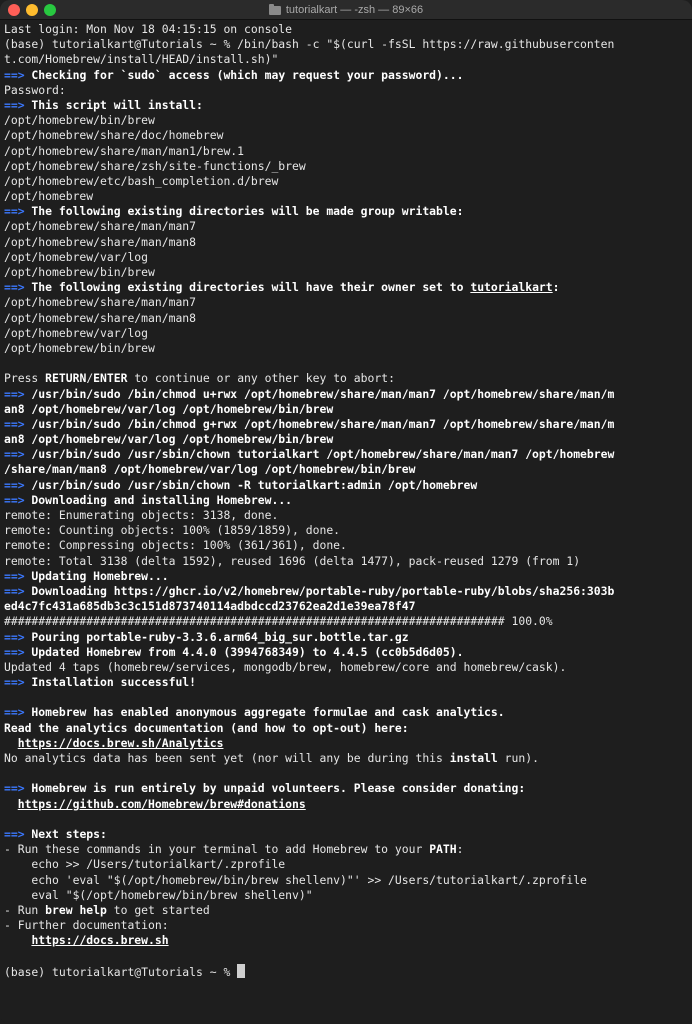  I want to click on output-text: /opt/homebrew/var/log, so click(76, 332).